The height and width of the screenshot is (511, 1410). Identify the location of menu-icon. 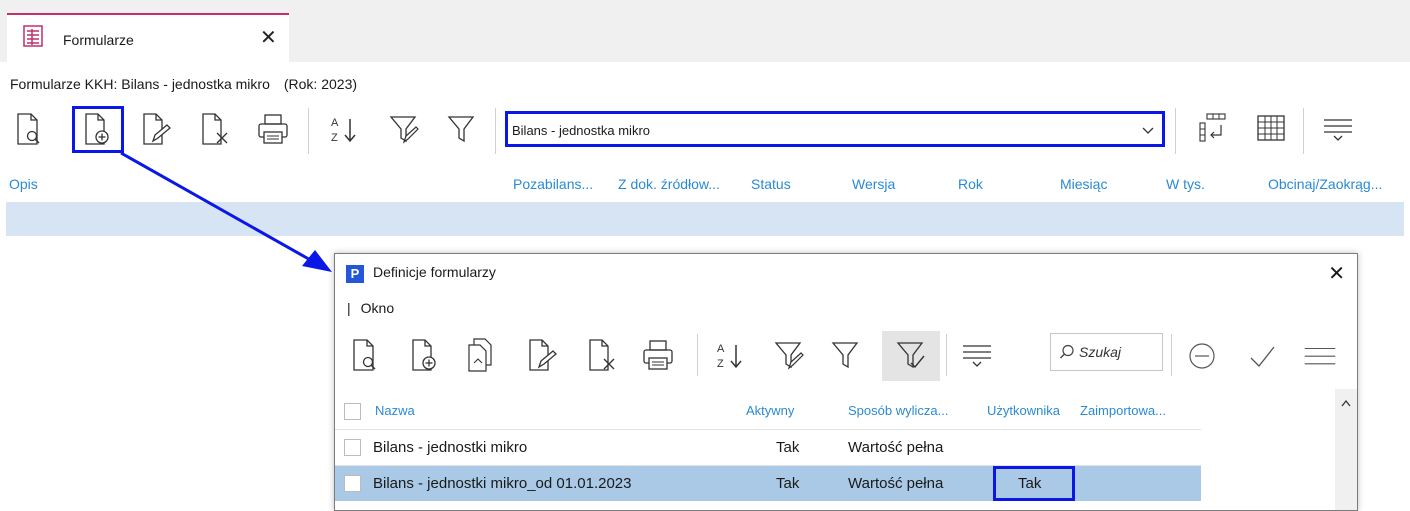
(1320, 357).